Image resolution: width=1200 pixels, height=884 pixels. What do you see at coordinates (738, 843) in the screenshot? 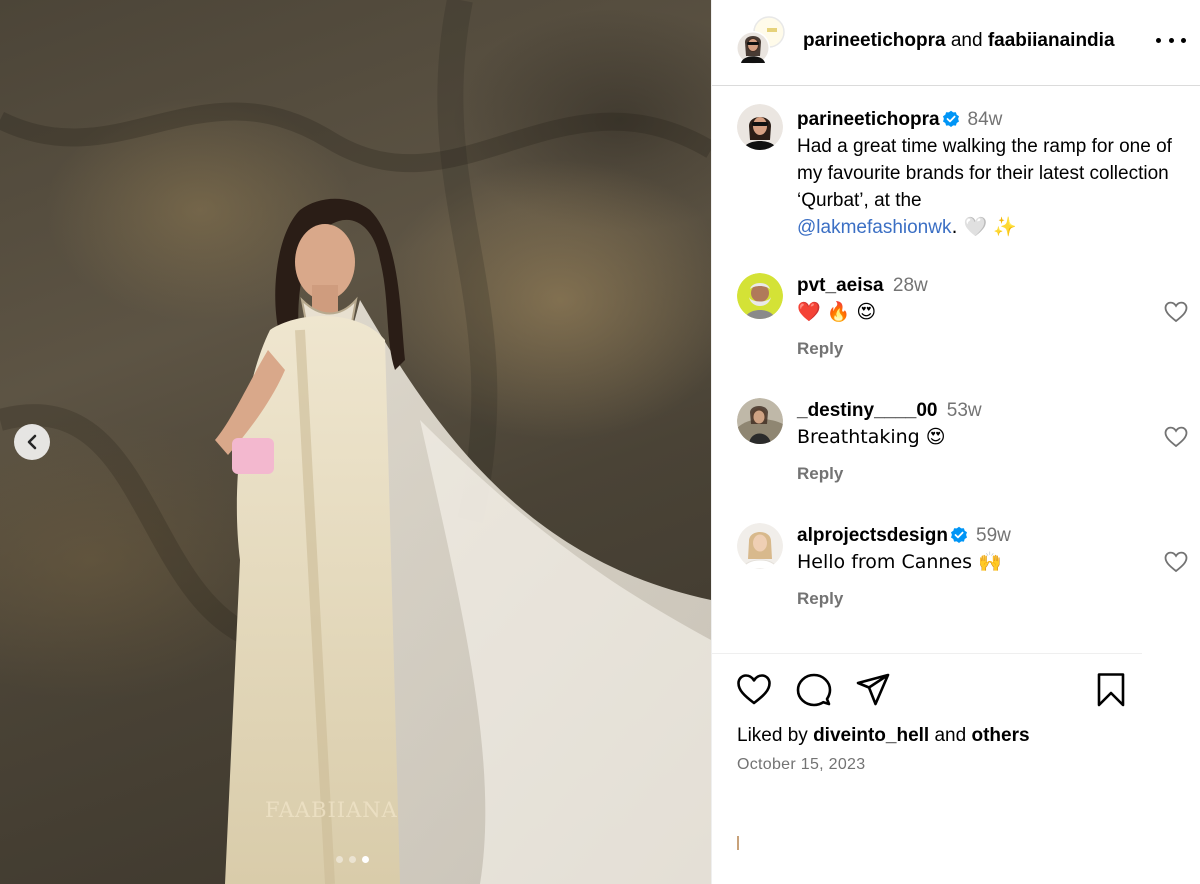
I see `text-cursor` at bounding box center [738, 843].